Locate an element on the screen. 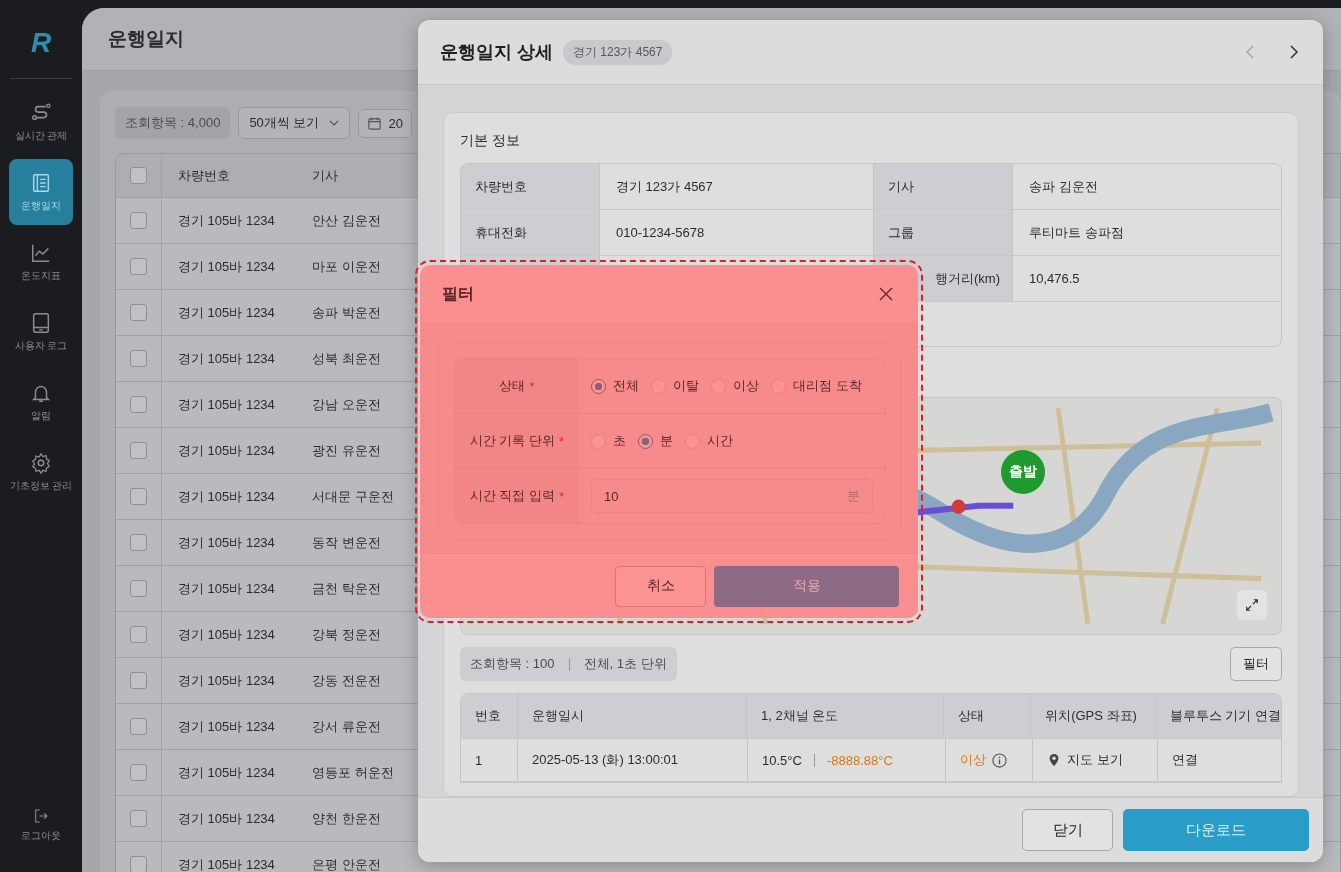 The width and height of the screenshot is (1341, 872). radio-option: 대리점 도착 is located at coordinates (816, 386).